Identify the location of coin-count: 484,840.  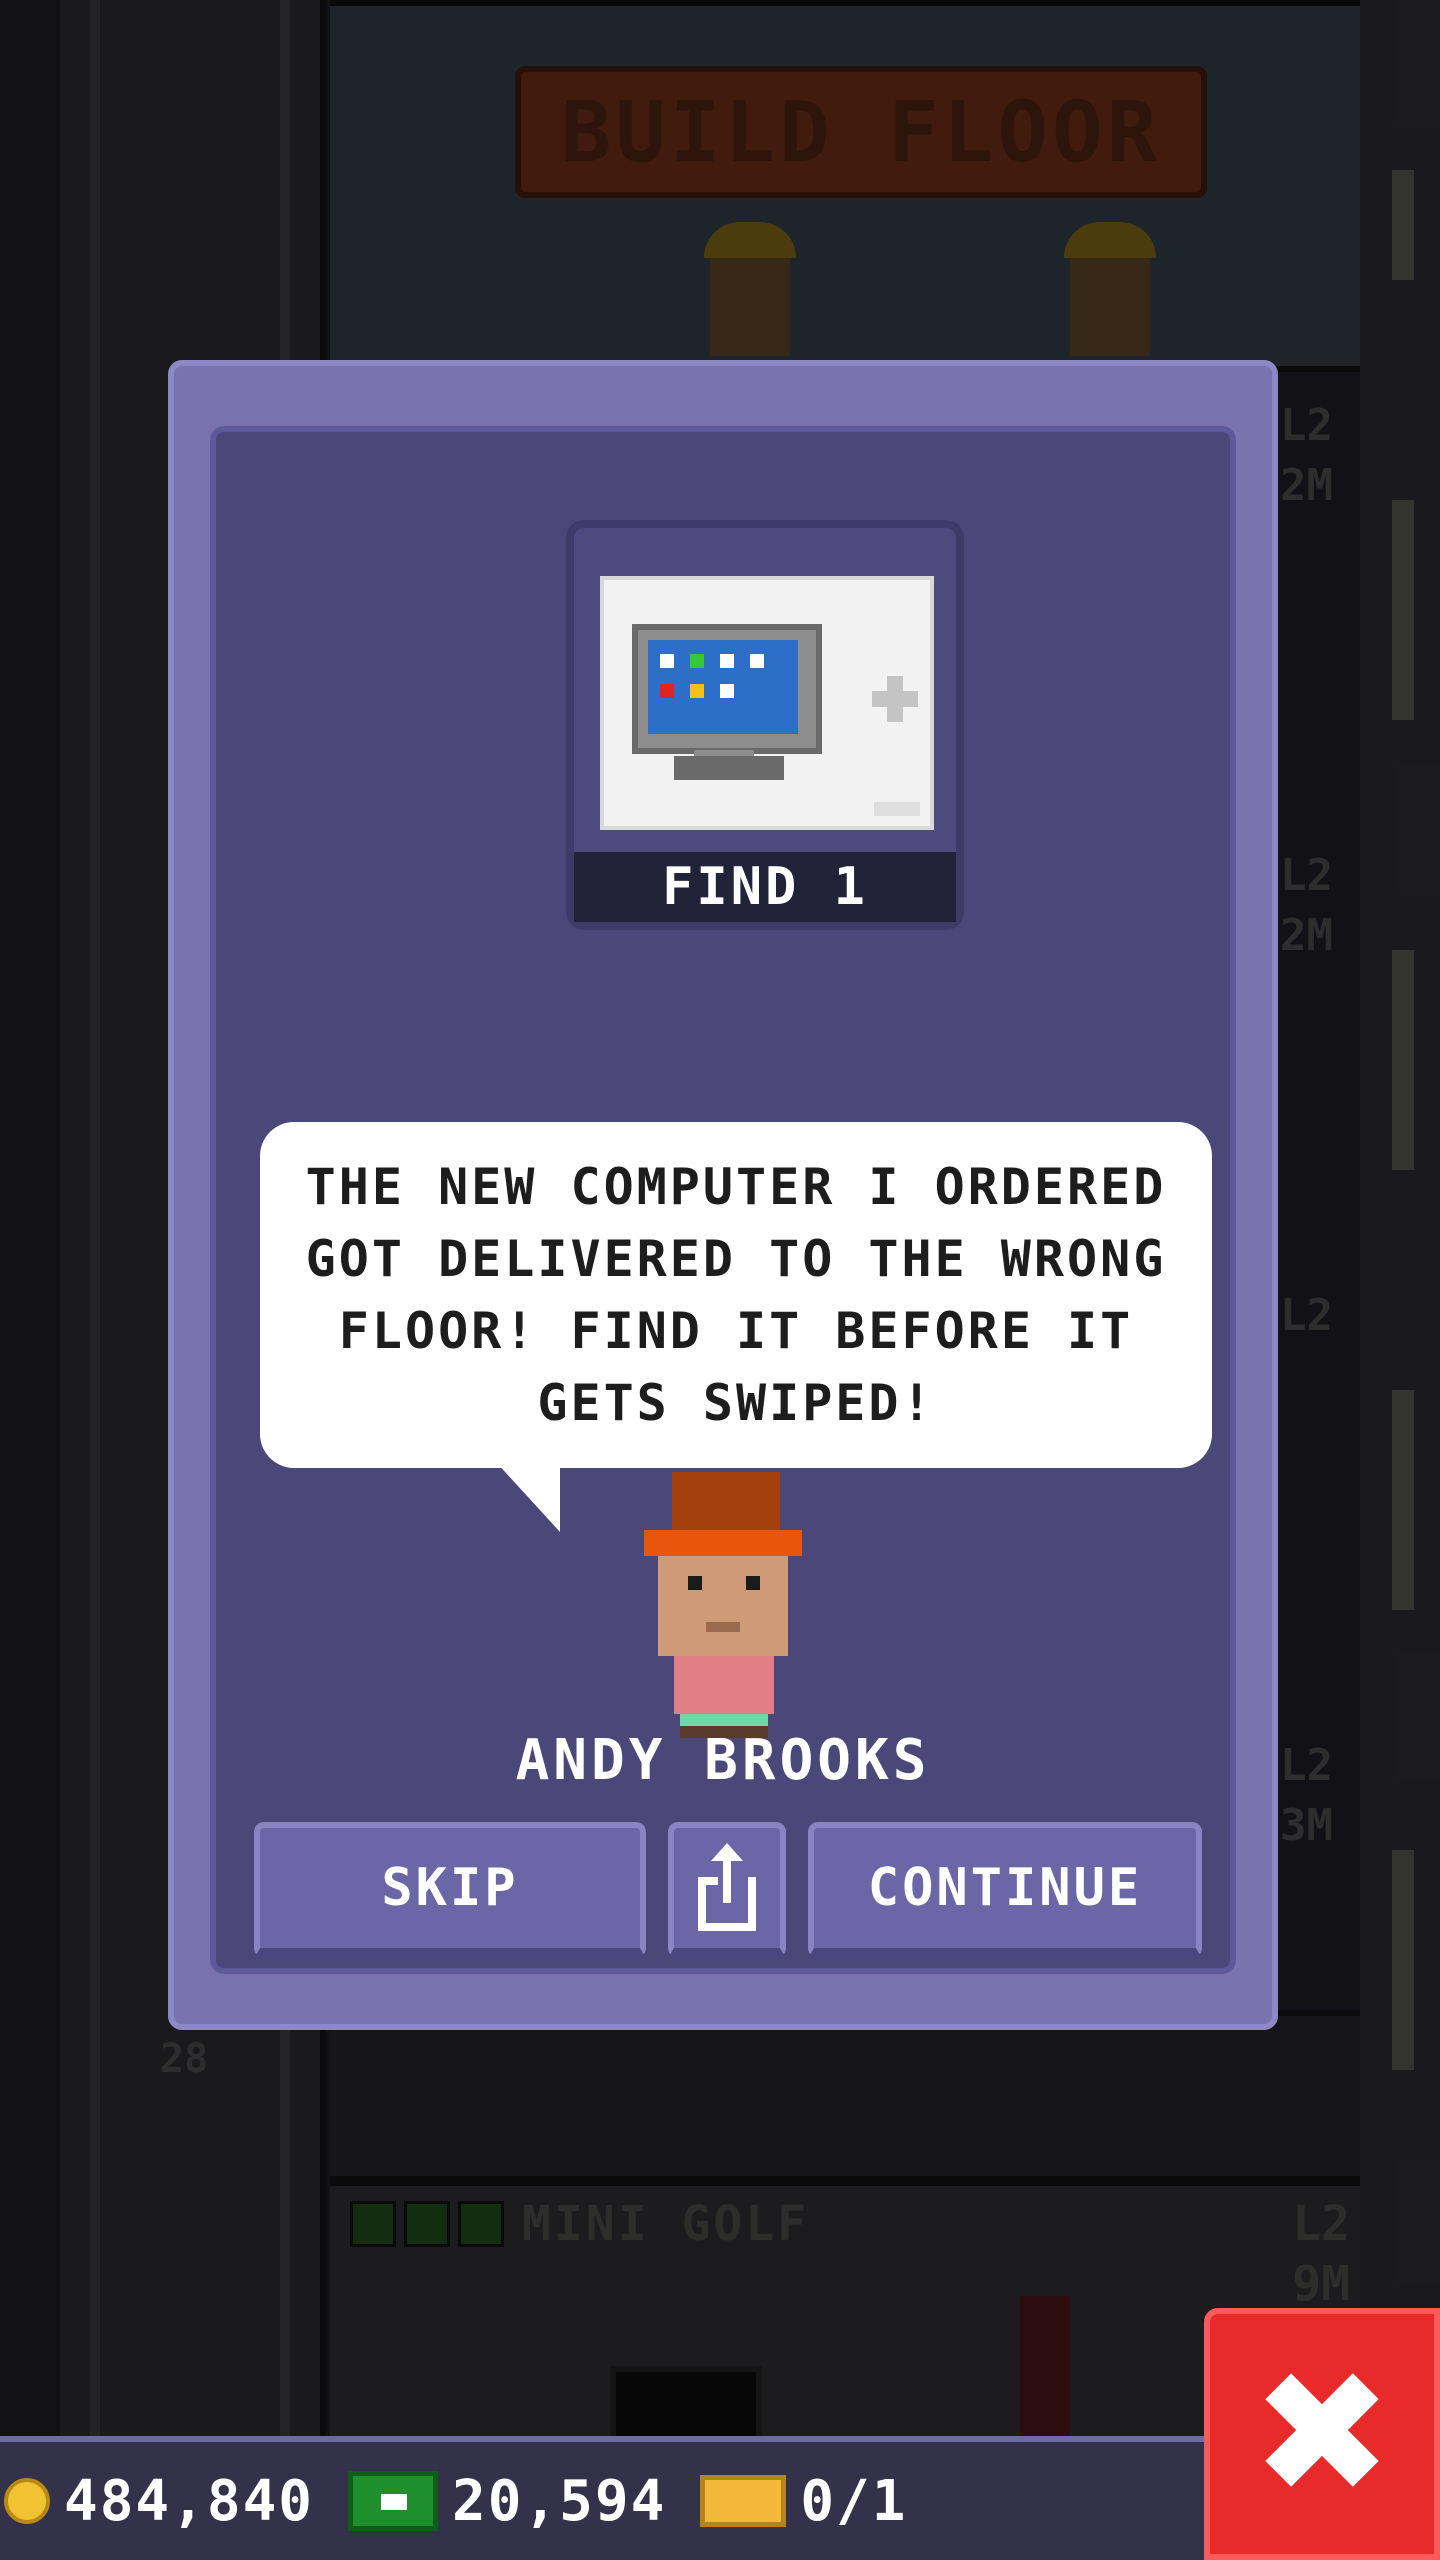
(189, 2501).